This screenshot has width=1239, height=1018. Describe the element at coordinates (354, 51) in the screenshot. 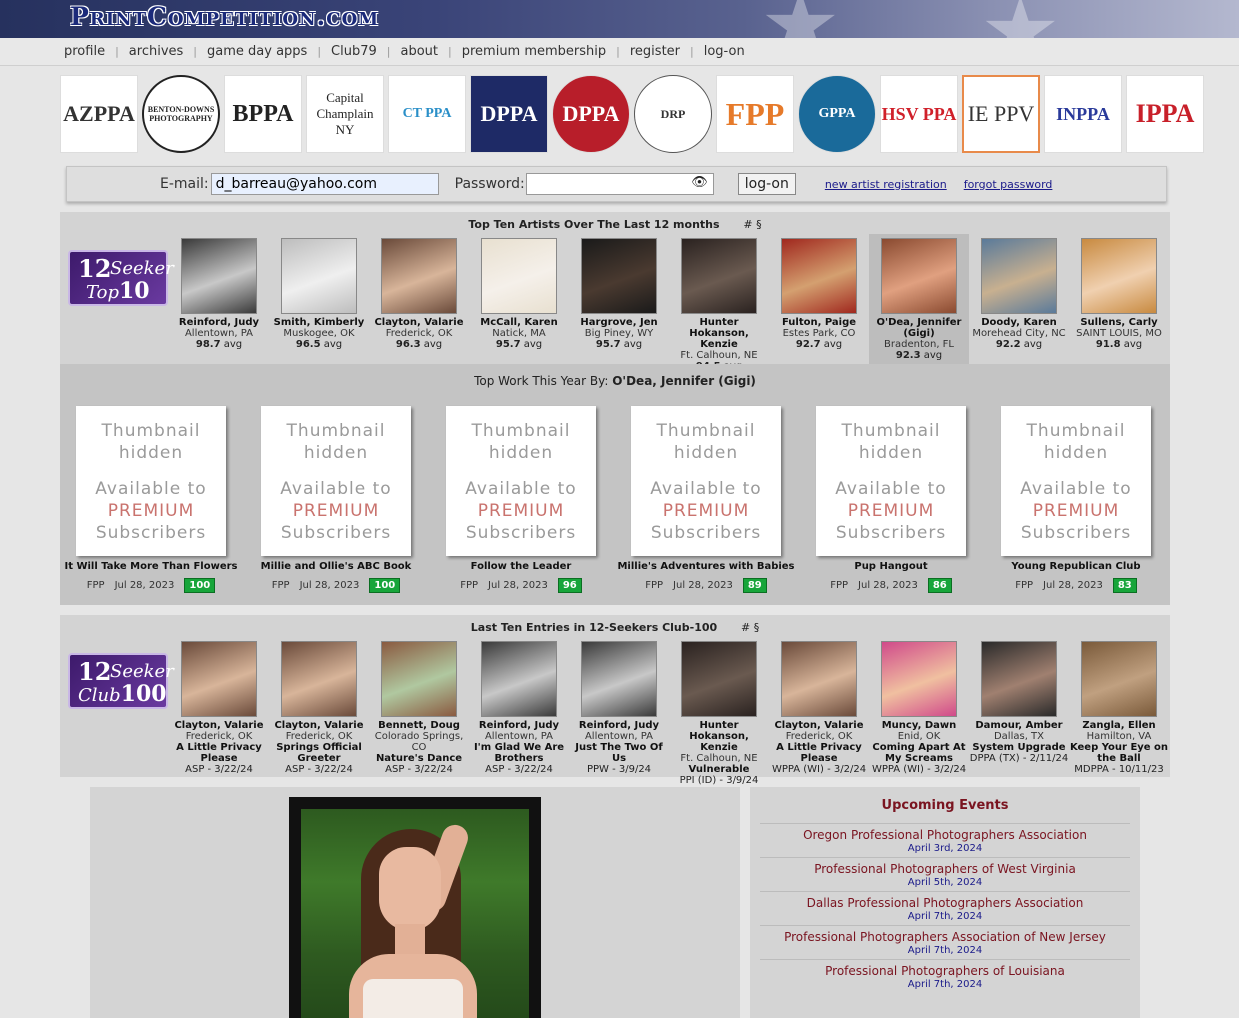

I see `nav-link-3: Club79` at that location.